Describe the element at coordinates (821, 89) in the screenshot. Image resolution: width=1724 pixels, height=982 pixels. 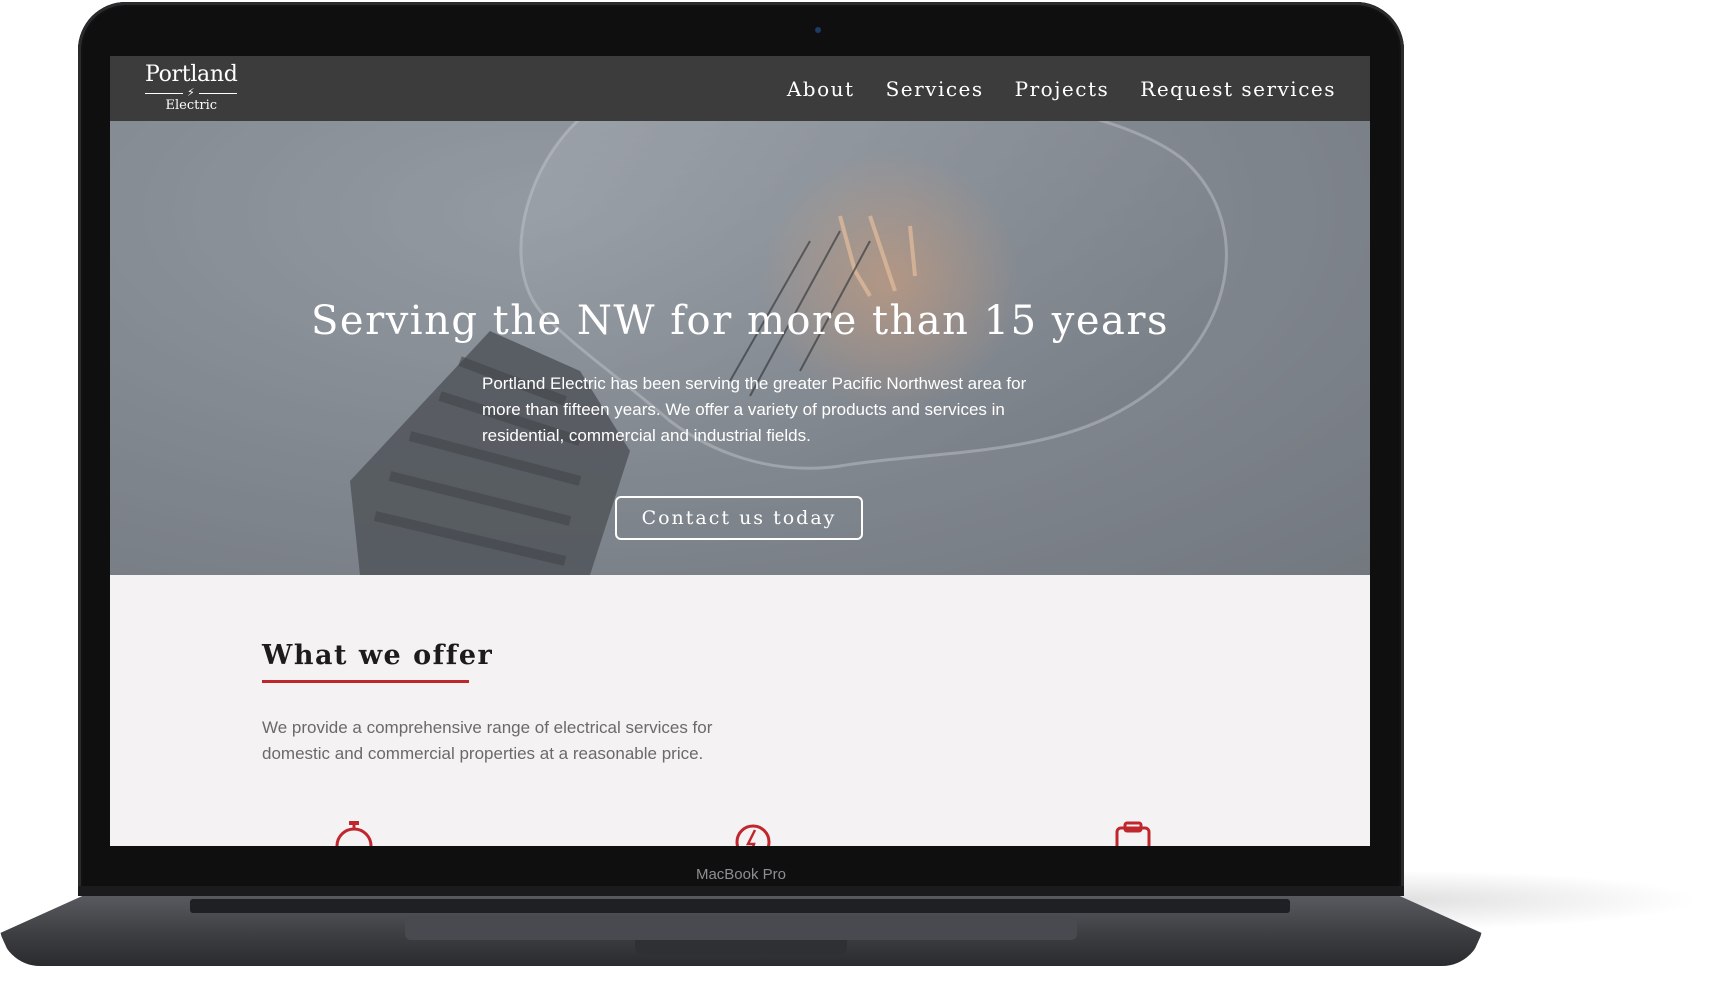
I see `nav-link-about: About` at that location.